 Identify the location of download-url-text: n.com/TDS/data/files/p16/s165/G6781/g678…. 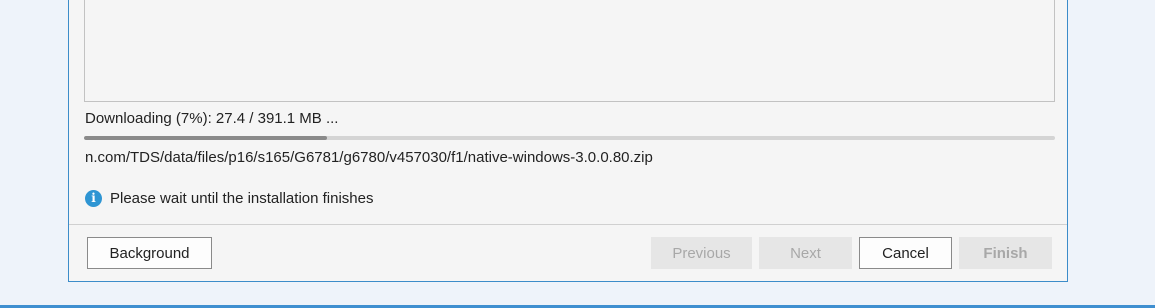
(369, 157).